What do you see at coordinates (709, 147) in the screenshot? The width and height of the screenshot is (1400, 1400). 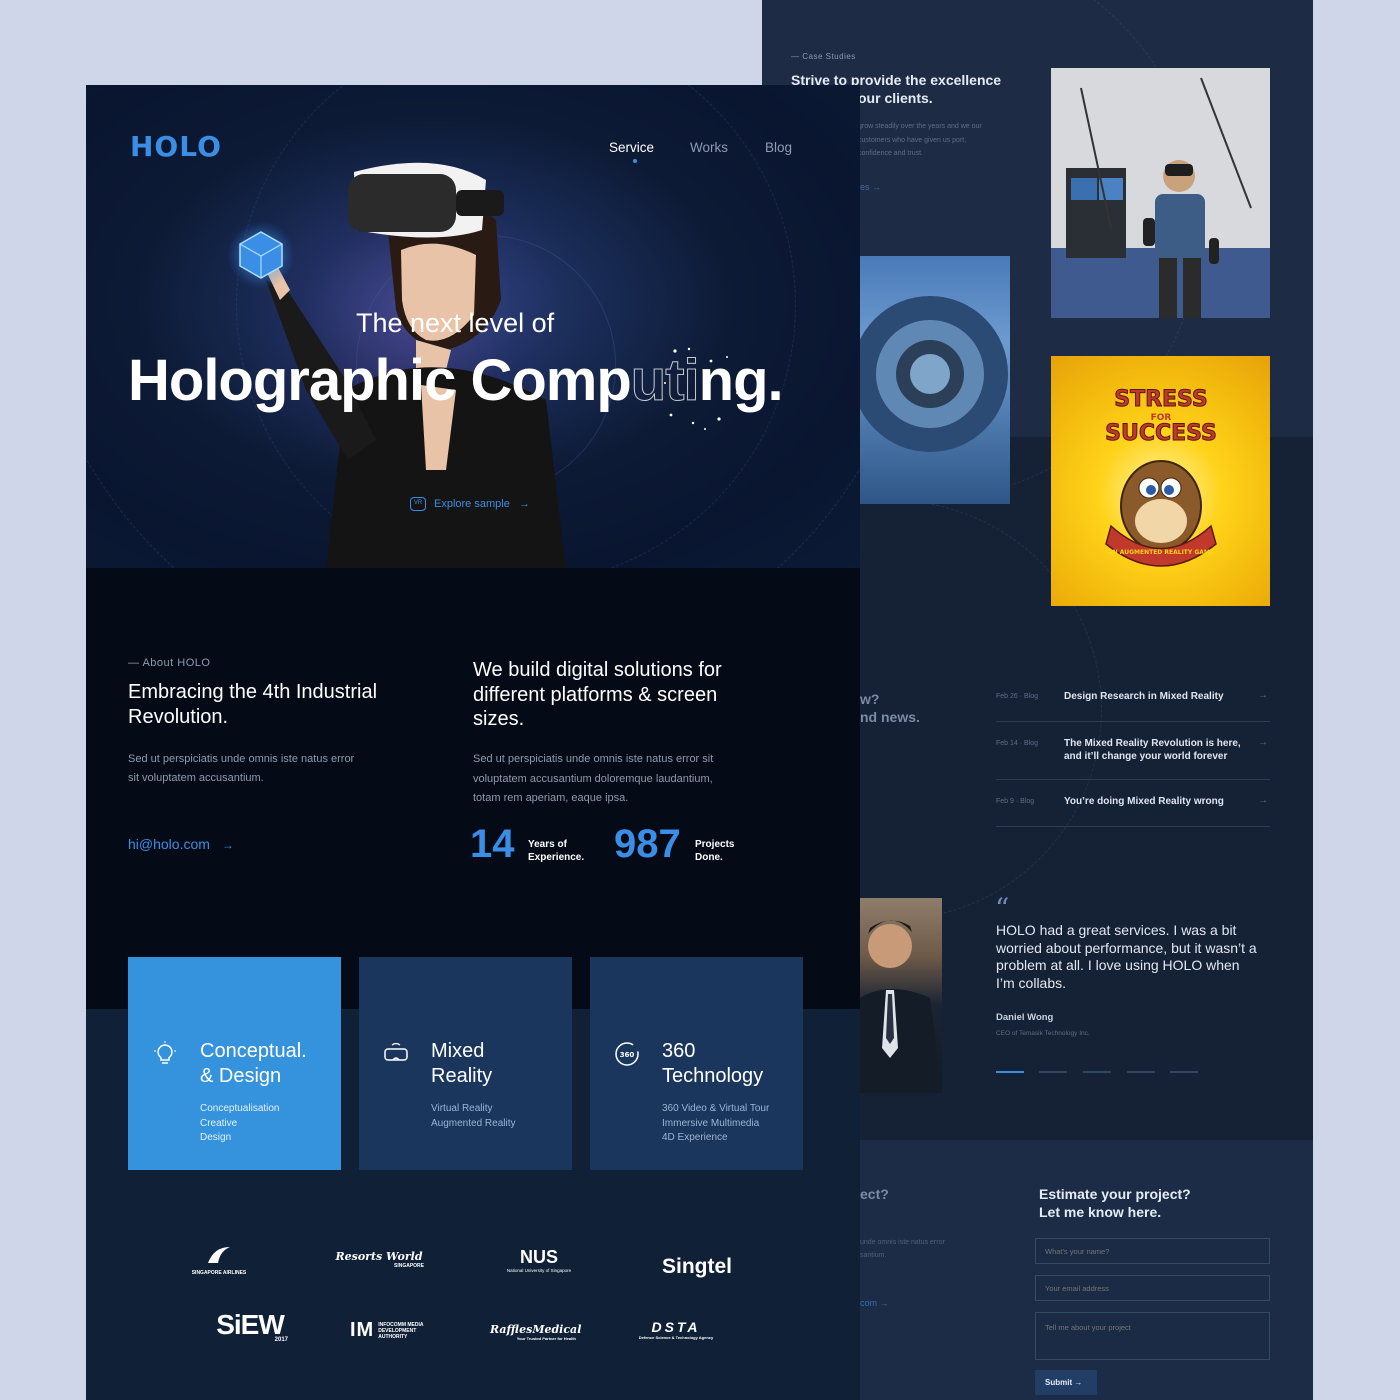 I see `nav-works: Works` at bounding box center [709, 147].